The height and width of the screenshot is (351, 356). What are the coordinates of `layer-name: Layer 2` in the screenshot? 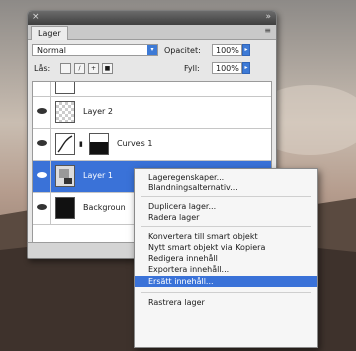 It's located at (98, 111).